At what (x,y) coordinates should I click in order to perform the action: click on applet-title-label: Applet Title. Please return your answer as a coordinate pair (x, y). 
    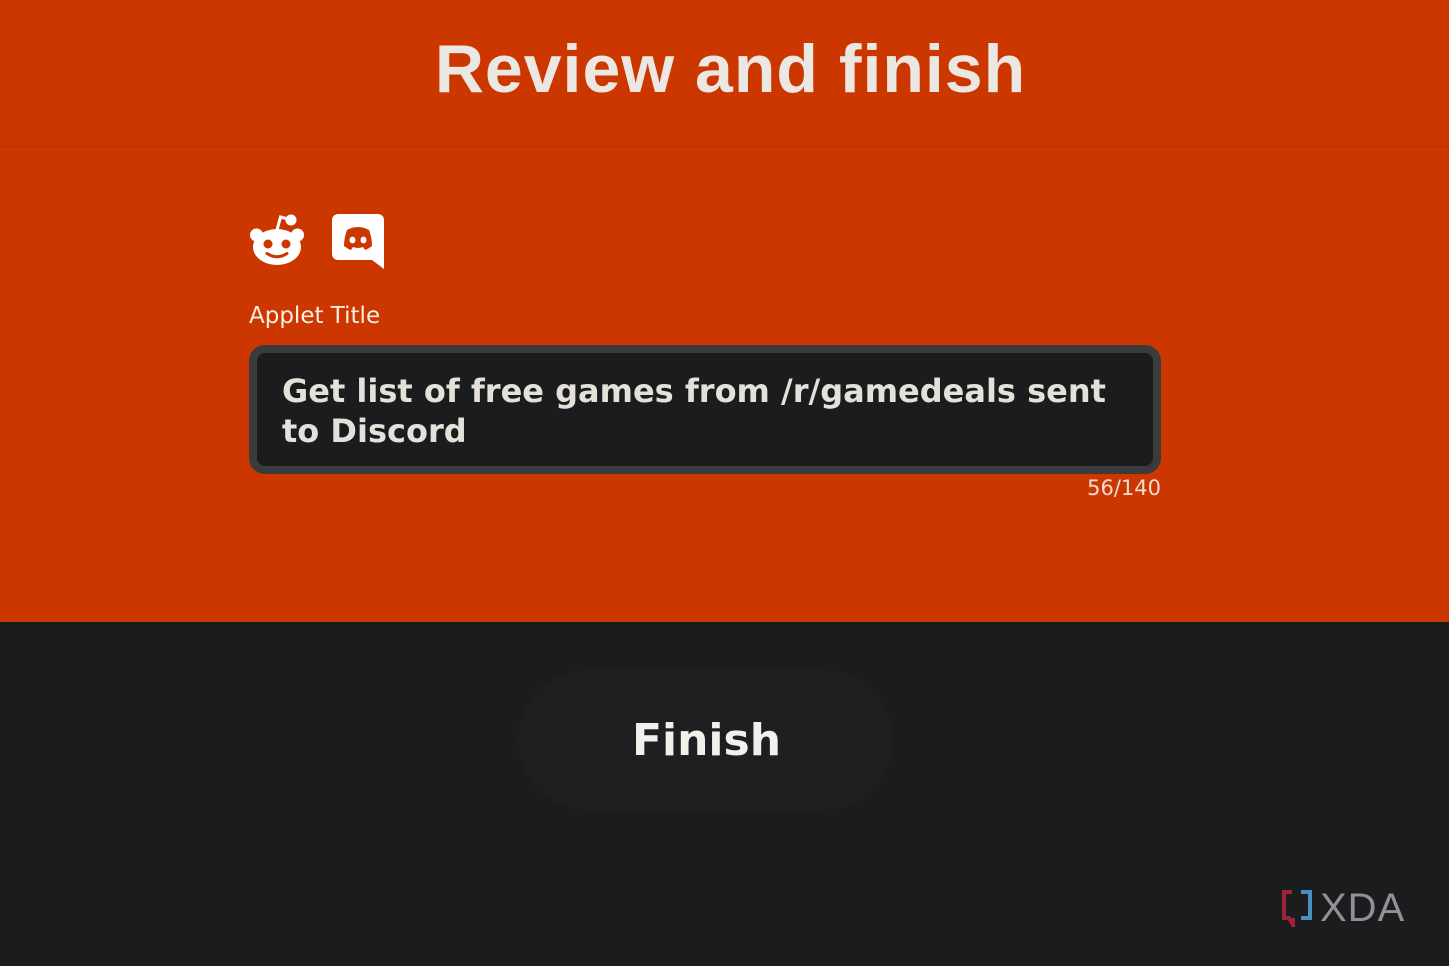
    Looking at the image, I should click on (315, 316).